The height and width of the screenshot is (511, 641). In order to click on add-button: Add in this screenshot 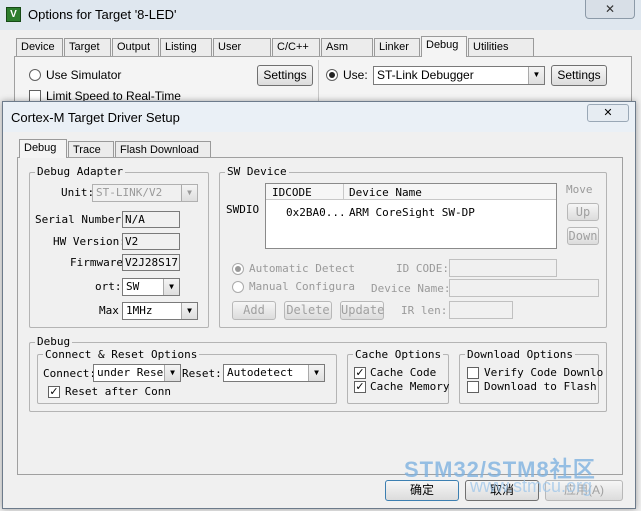, I will do `click(254, 310)`.